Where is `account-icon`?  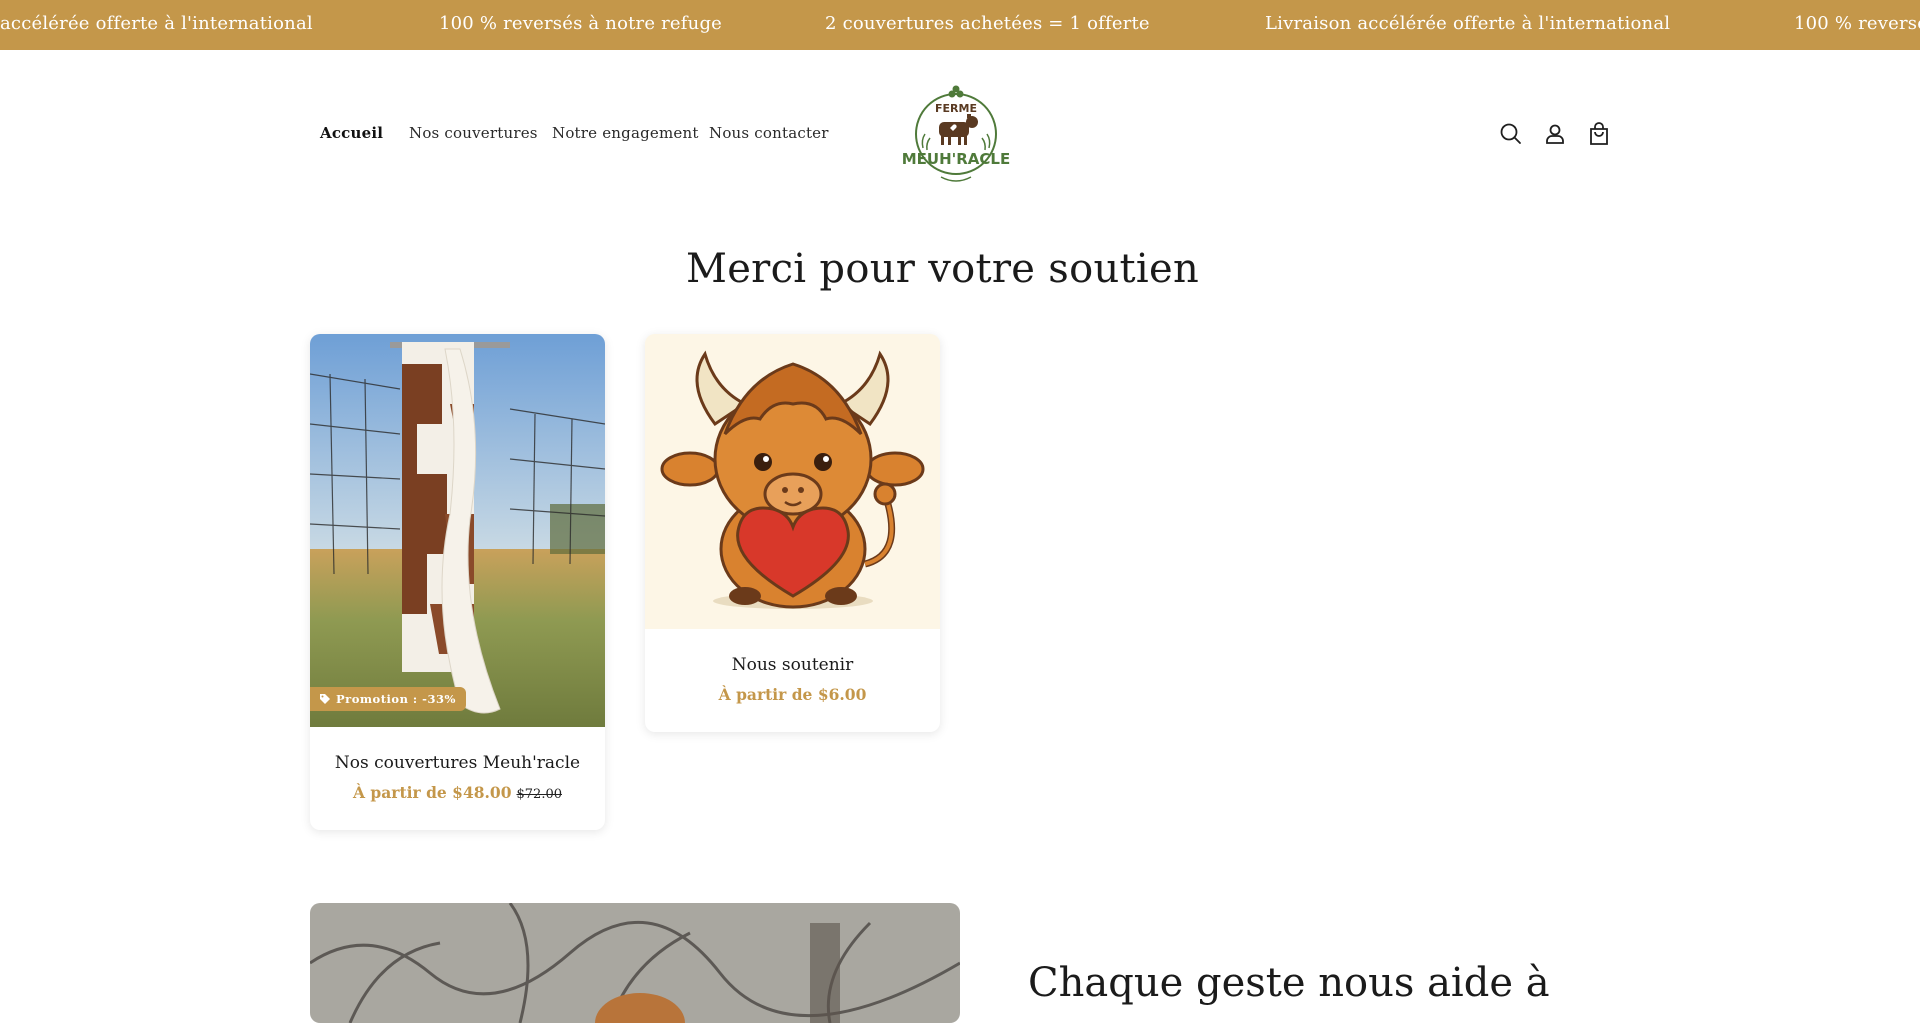 account-icon is located at coordinates (1555, 134).